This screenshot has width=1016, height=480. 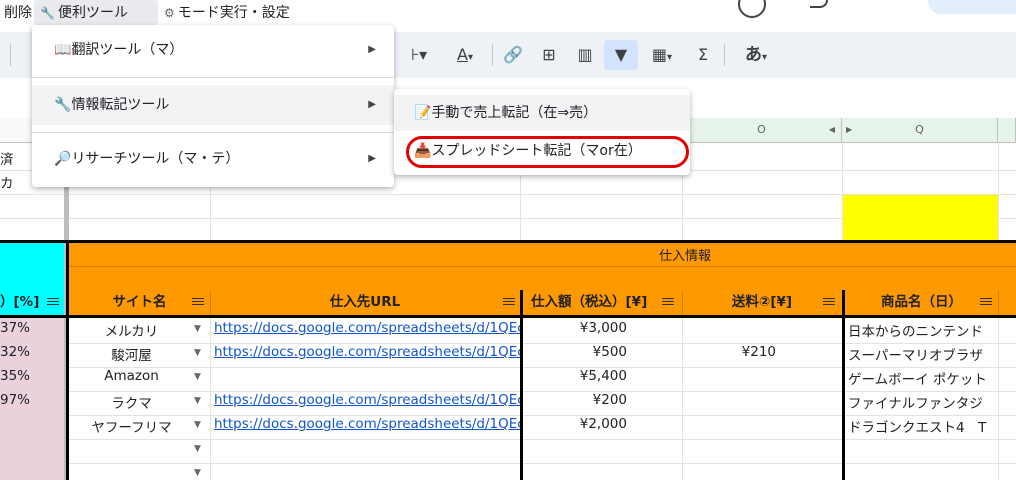 I want to click on memo-icon: 📝, so click(x=423, y=113).